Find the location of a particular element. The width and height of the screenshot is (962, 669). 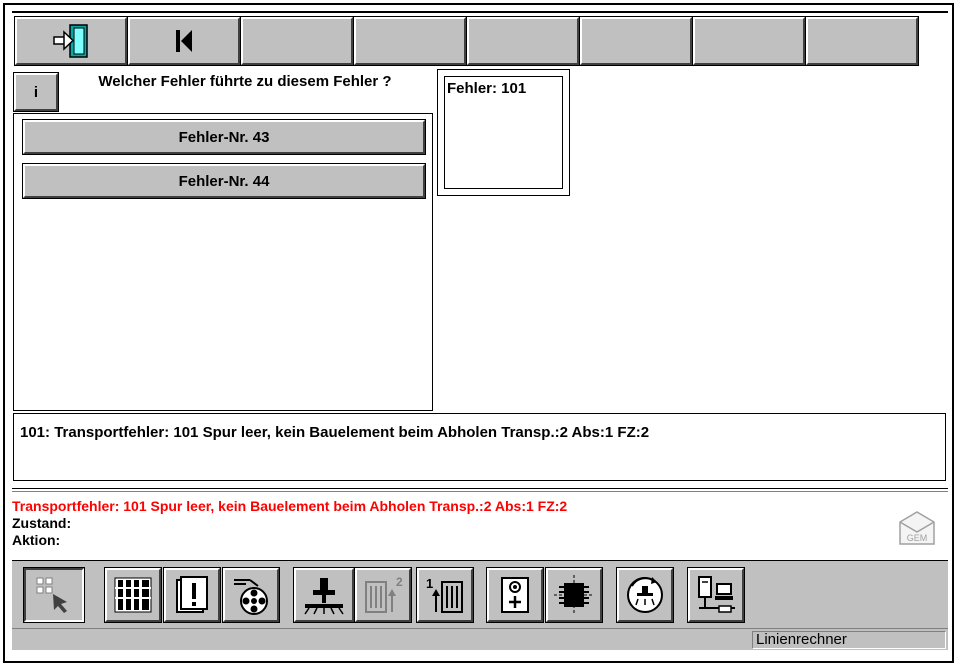

placement-head-button is located at coordinates (324, 595).